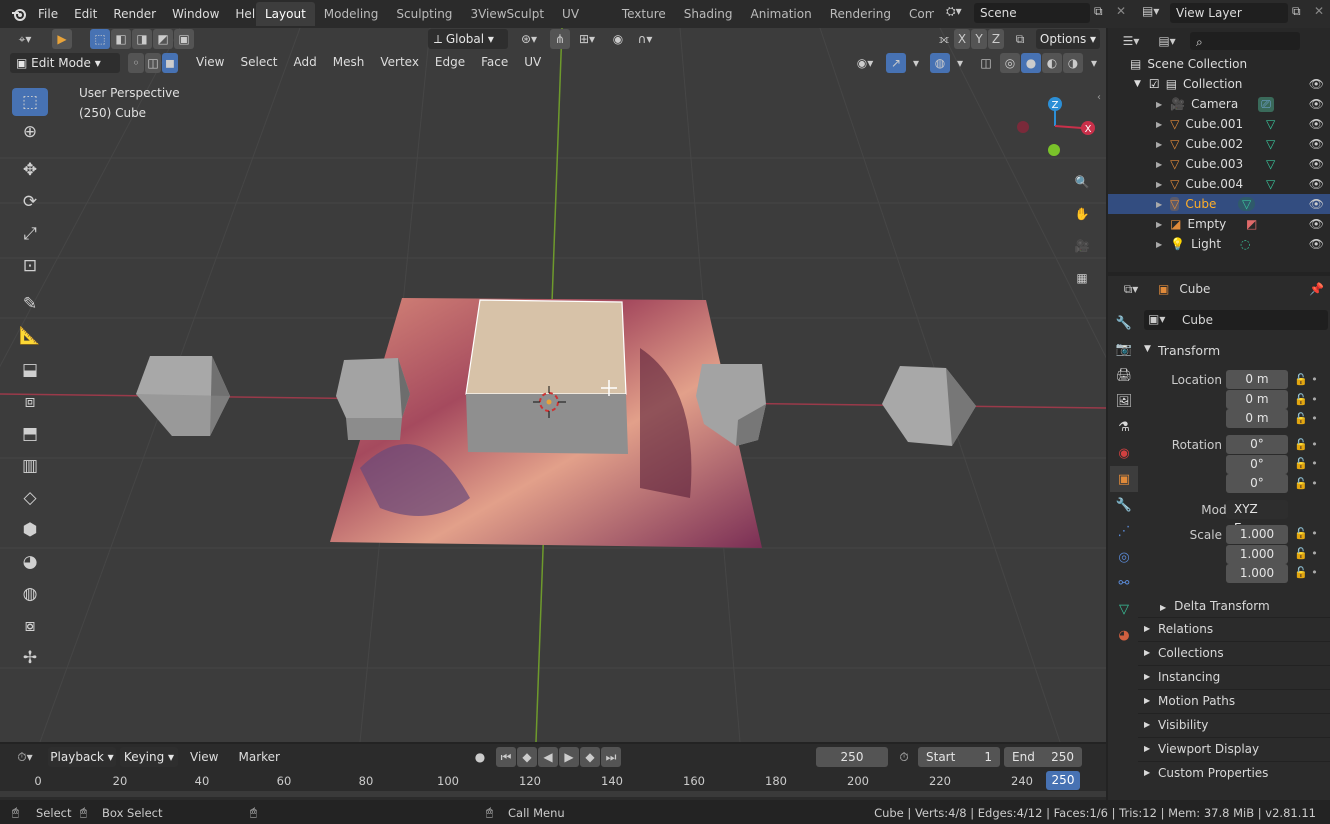 The image size is (1330, 824). I want to click on viewport-display-panel-header: ▶ Viewport Display, so click(1234, 750).